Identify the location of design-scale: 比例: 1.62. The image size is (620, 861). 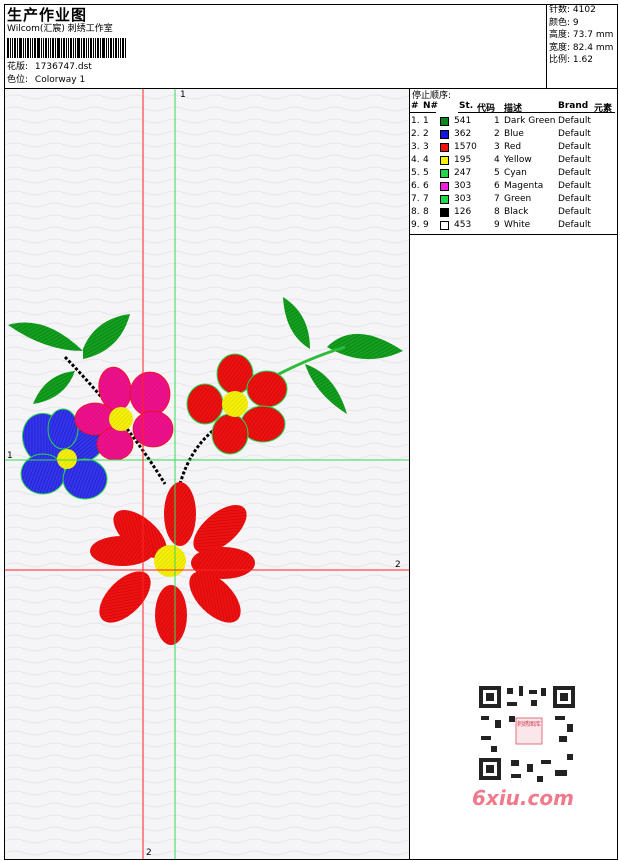
(571, 60).